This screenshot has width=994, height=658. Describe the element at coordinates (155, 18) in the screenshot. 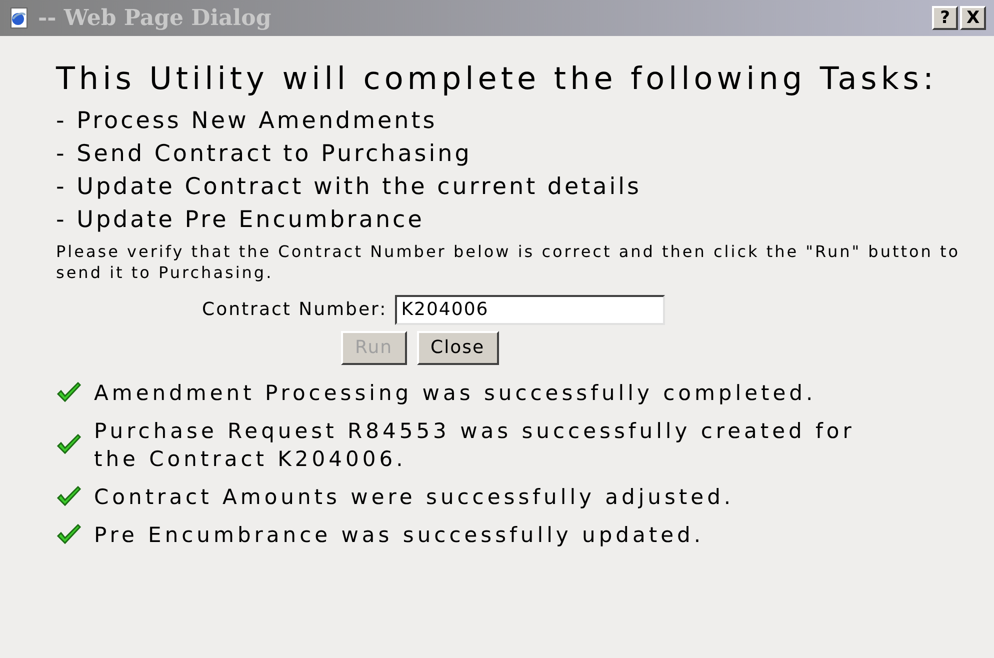

I see `window-title: -- Web Page Dialog` at that location.